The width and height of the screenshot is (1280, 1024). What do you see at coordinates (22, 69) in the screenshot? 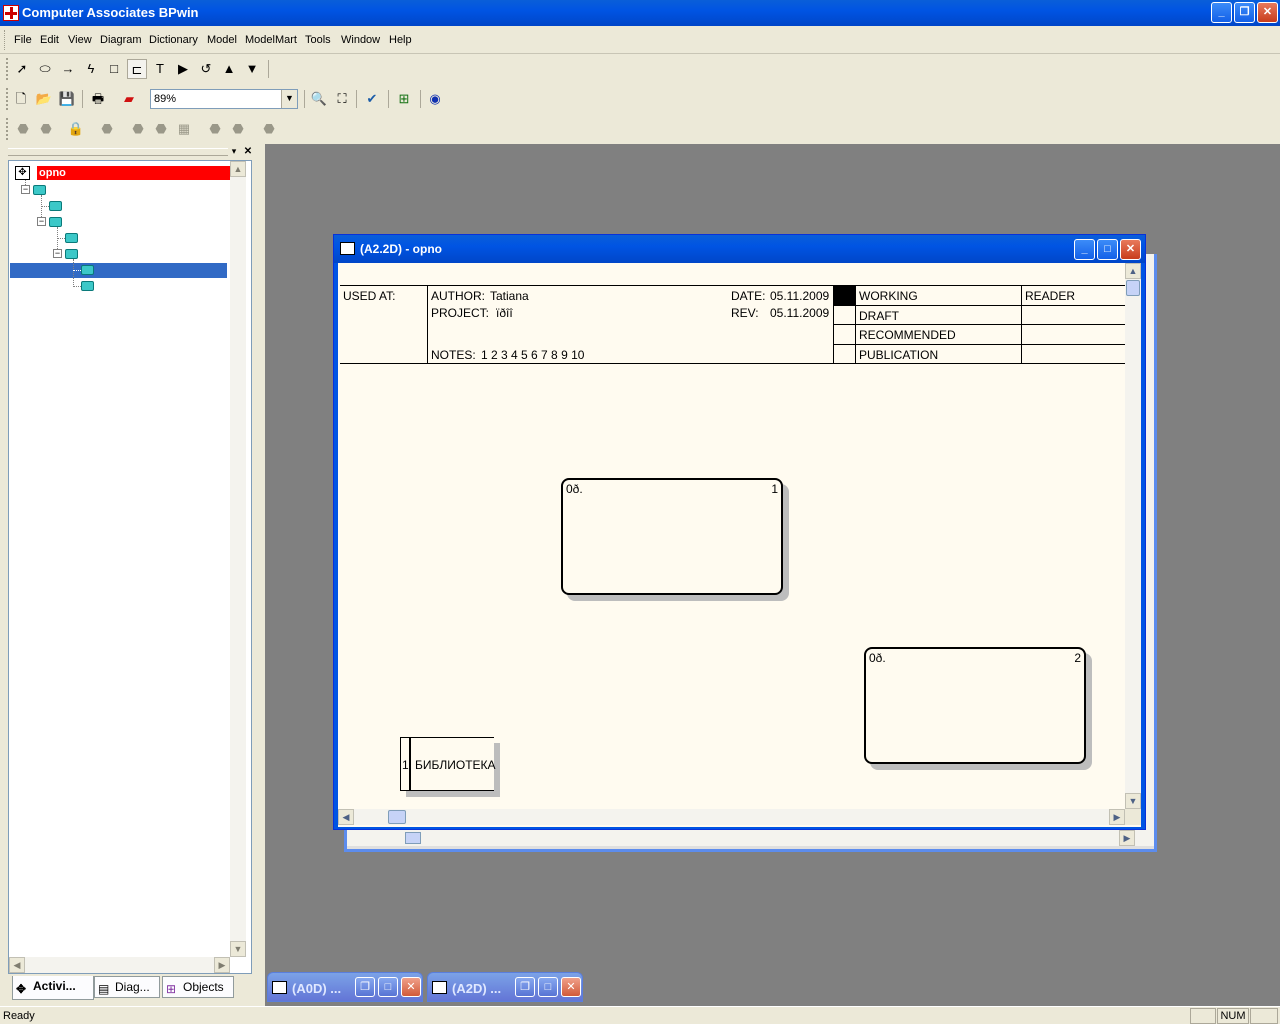
I see `pointer-tool-icon: ➚` at bounding box center [22, 69].